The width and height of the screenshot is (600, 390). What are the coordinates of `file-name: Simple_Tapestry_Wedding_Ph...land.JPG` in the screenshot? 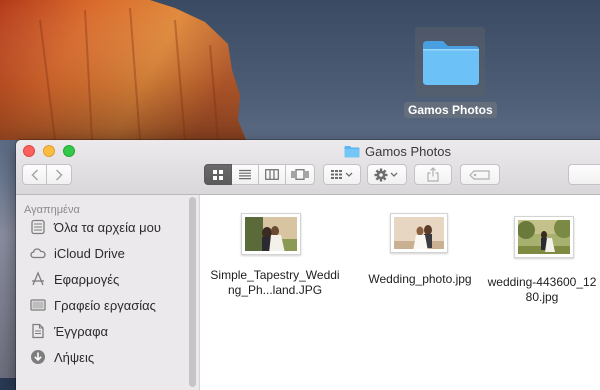 It's located at (275, 282).